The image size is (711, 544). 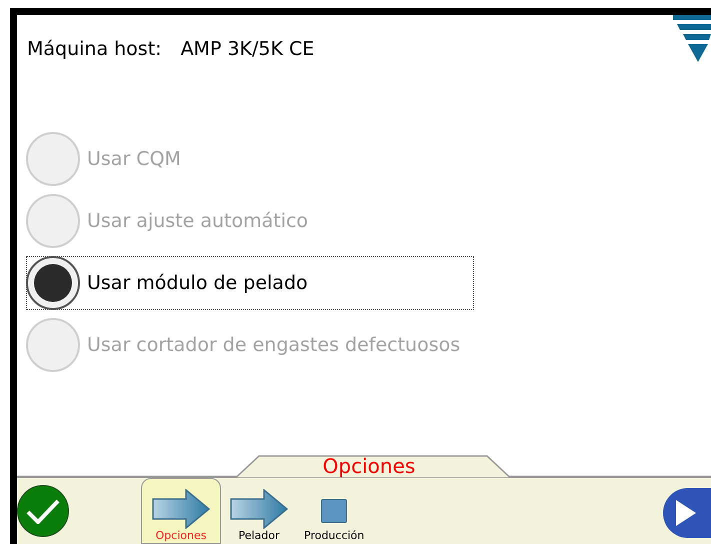 I want to click on step-tab: Opciones, so click(x=181, y=511).